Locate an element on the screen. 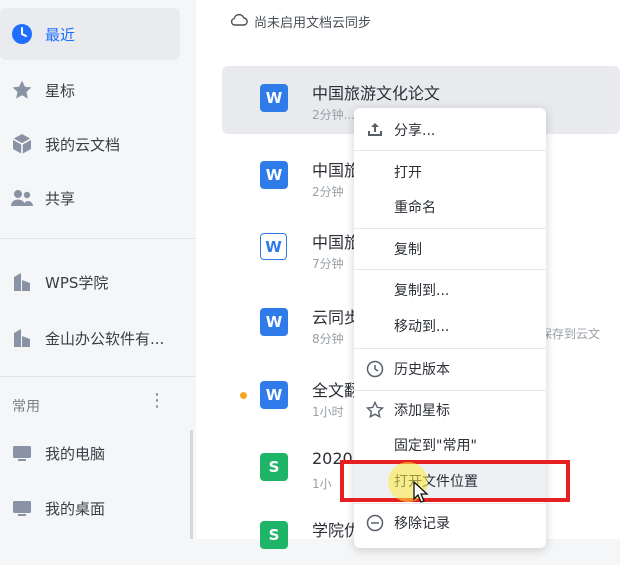 Image resolution: width=620 pixels, height=565 pixels. menu-item-rename: 重命名 is located at coordinates (450, 207).